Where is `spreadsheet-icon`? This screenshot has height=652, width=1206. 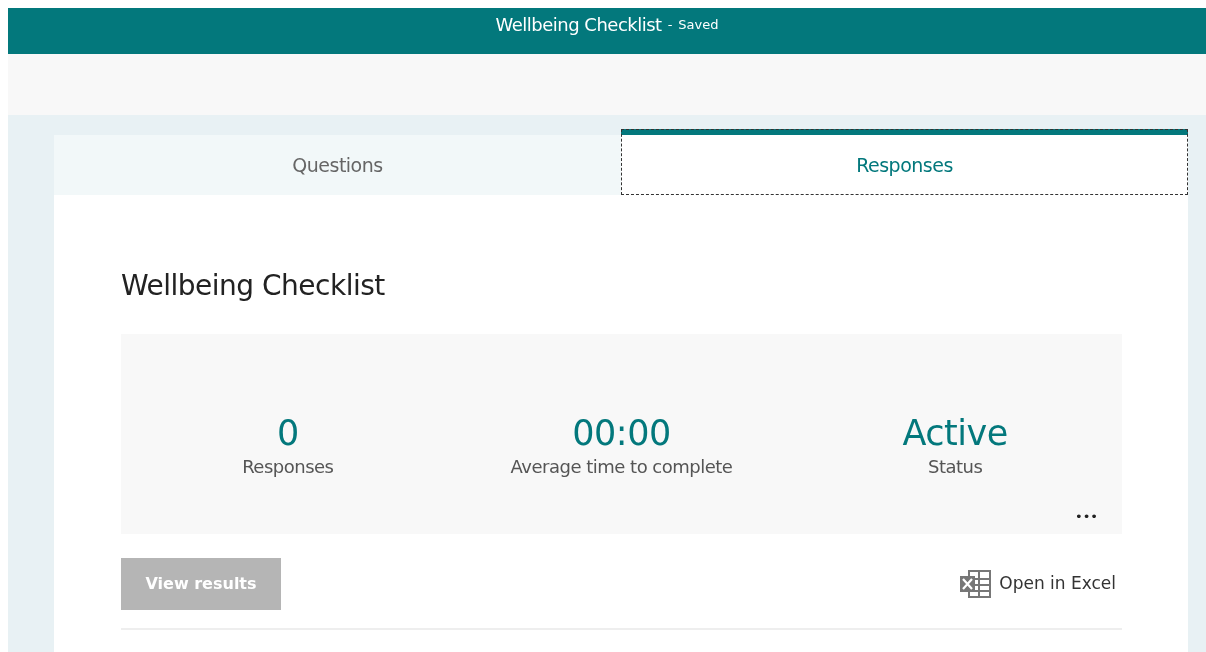 spreadsheet-icon is located at coordinates (975, 584).